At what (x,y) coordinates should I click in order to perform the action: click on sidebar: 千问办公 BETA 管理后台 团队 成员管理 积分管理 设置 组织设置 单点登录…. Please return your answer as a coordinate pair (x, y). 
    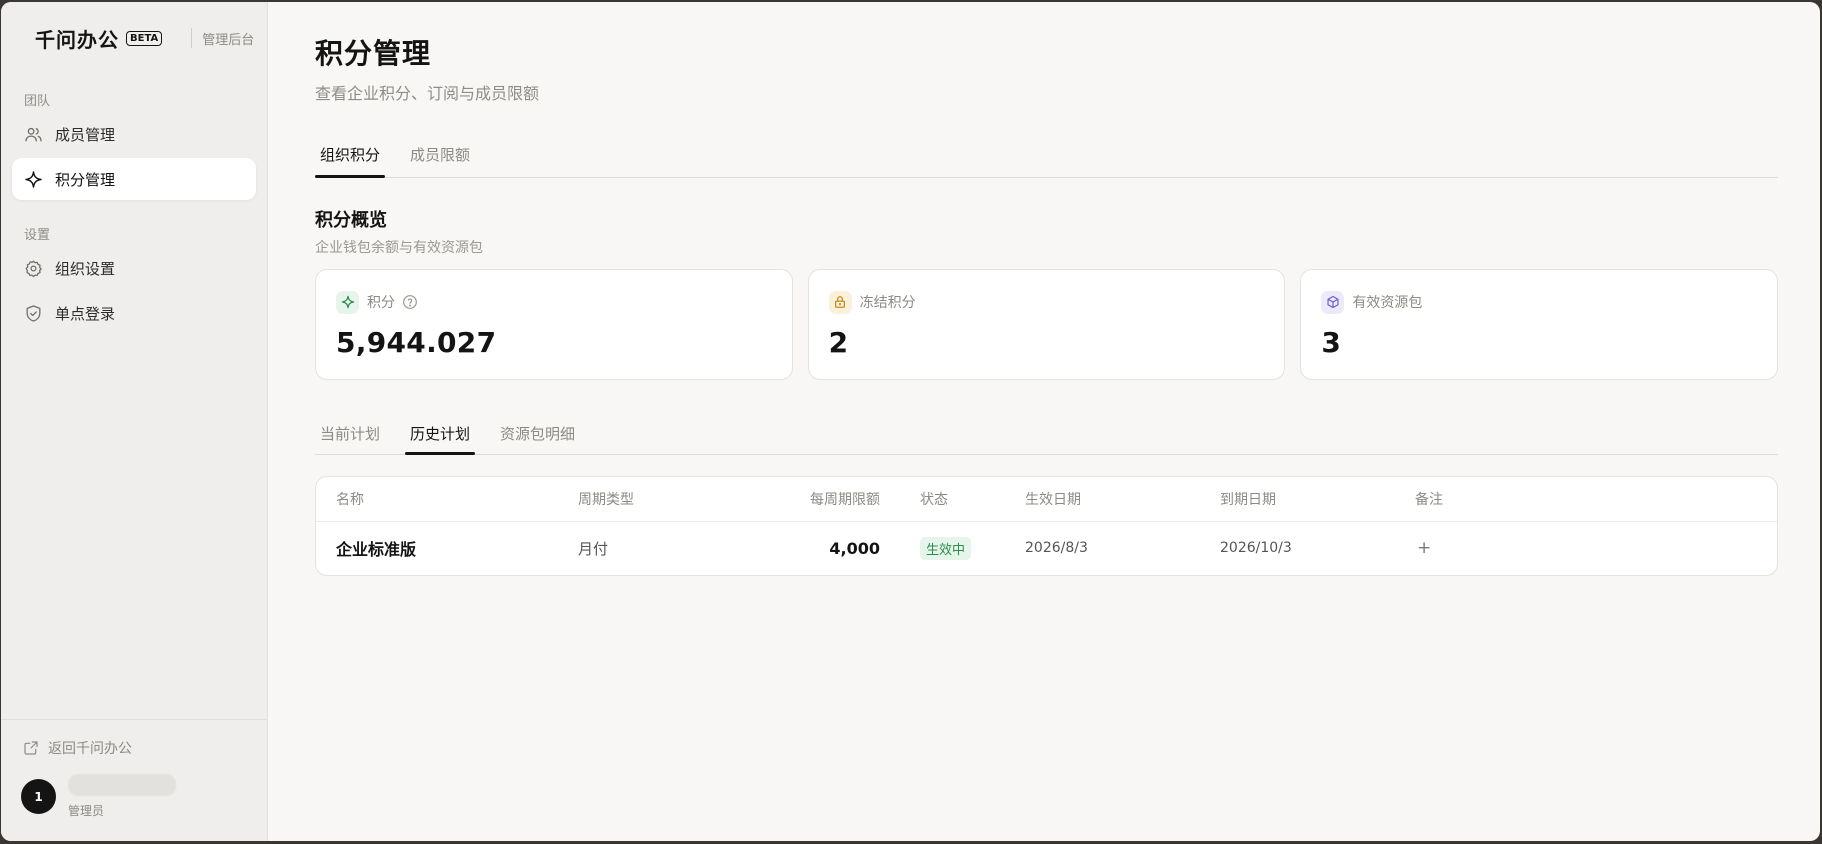
    Looking at the image, I should click on (134, 421).